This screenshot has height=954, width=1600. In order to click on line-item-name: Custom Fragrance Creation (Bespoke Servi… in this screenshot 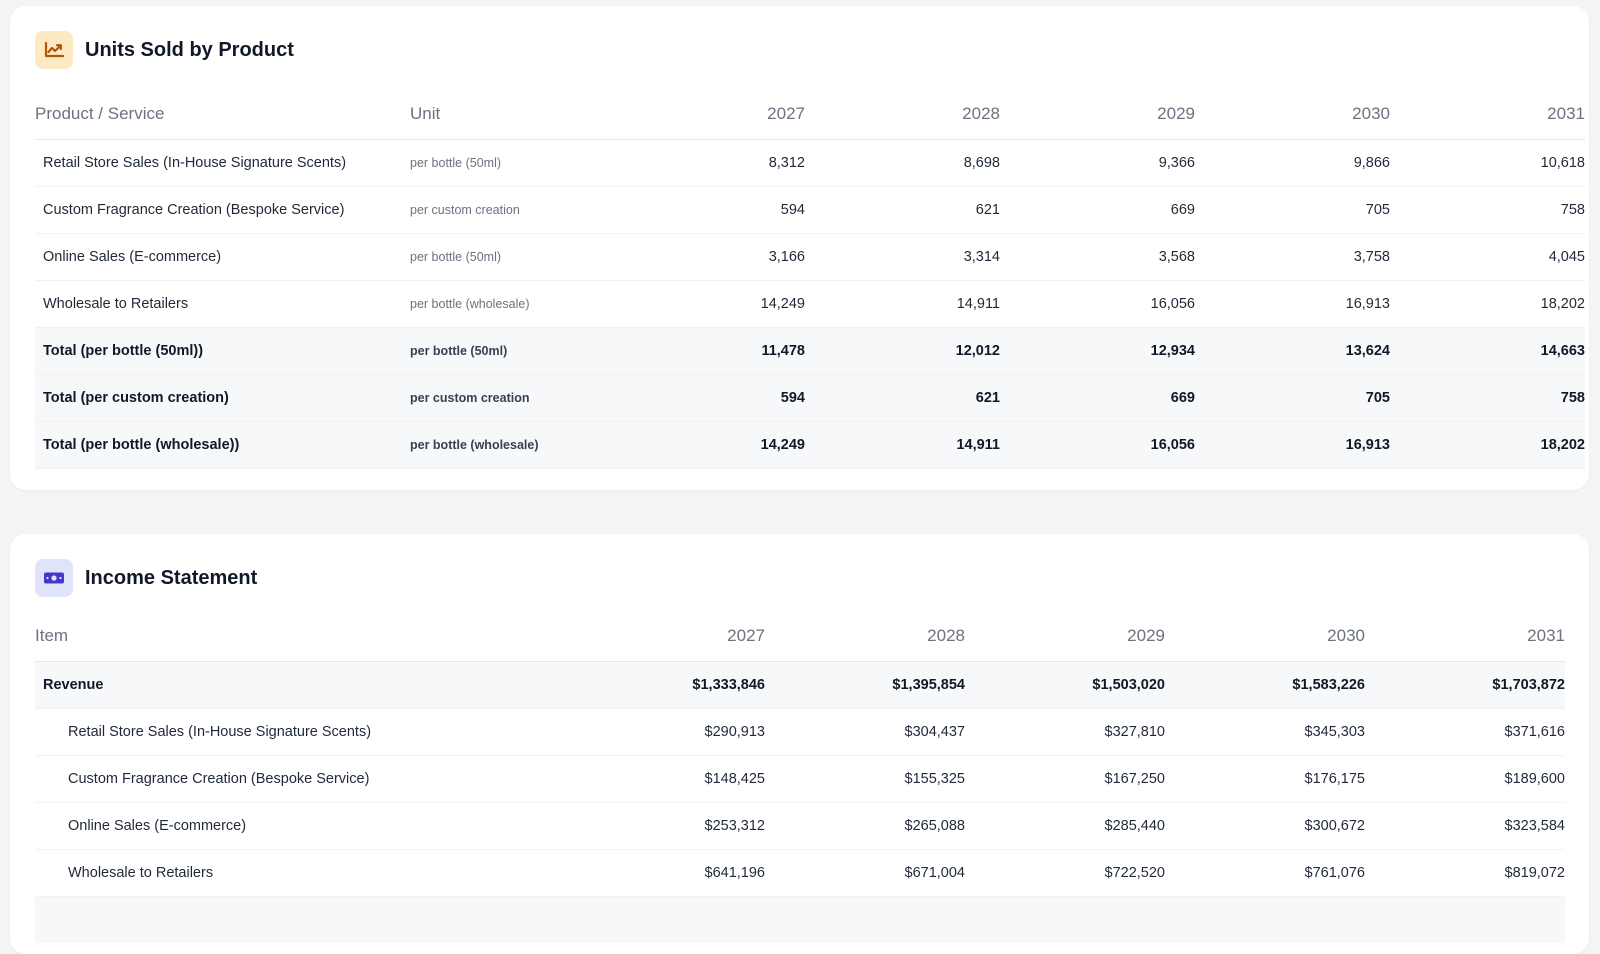, I will do `click(300, 779)`.